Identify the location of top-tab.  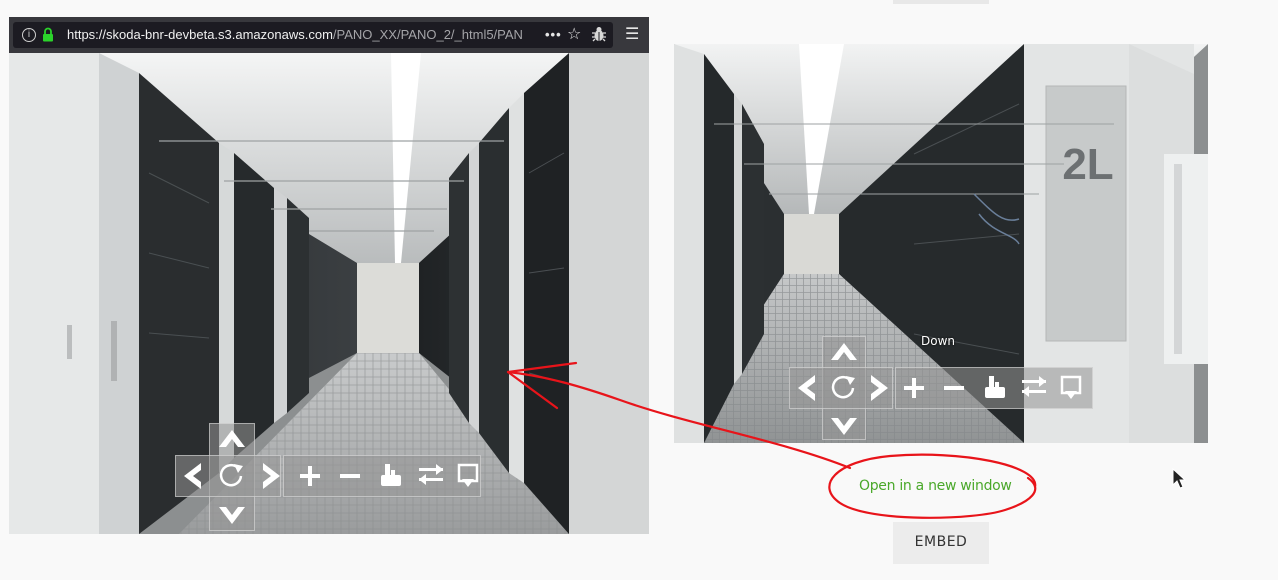
(941, 2).